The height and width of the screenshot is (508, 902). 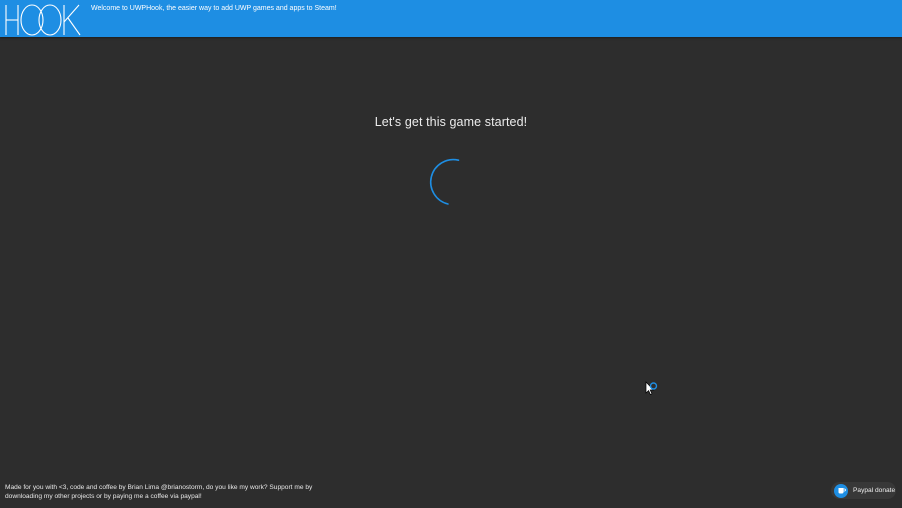 I want to click on page-title: Let's get this game started!, so click(x=451, y=122).